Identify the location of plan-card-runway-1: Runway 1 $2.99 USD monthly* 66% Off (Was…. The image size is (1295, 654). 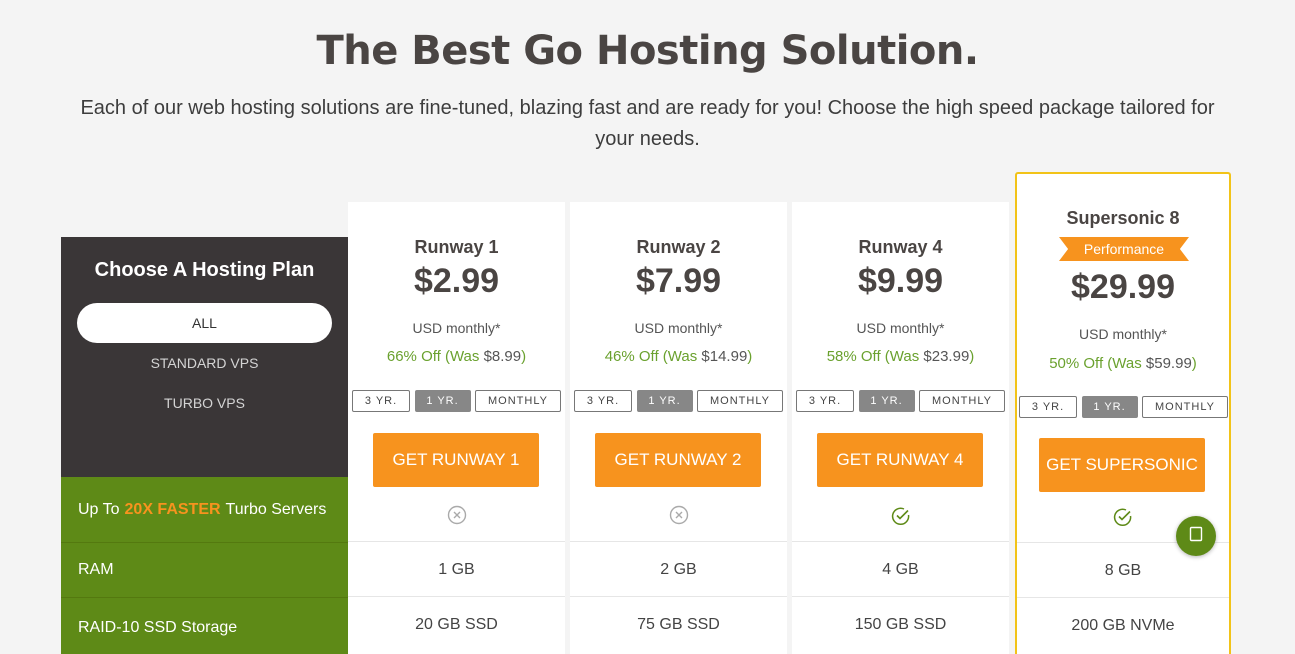
(456, 428).